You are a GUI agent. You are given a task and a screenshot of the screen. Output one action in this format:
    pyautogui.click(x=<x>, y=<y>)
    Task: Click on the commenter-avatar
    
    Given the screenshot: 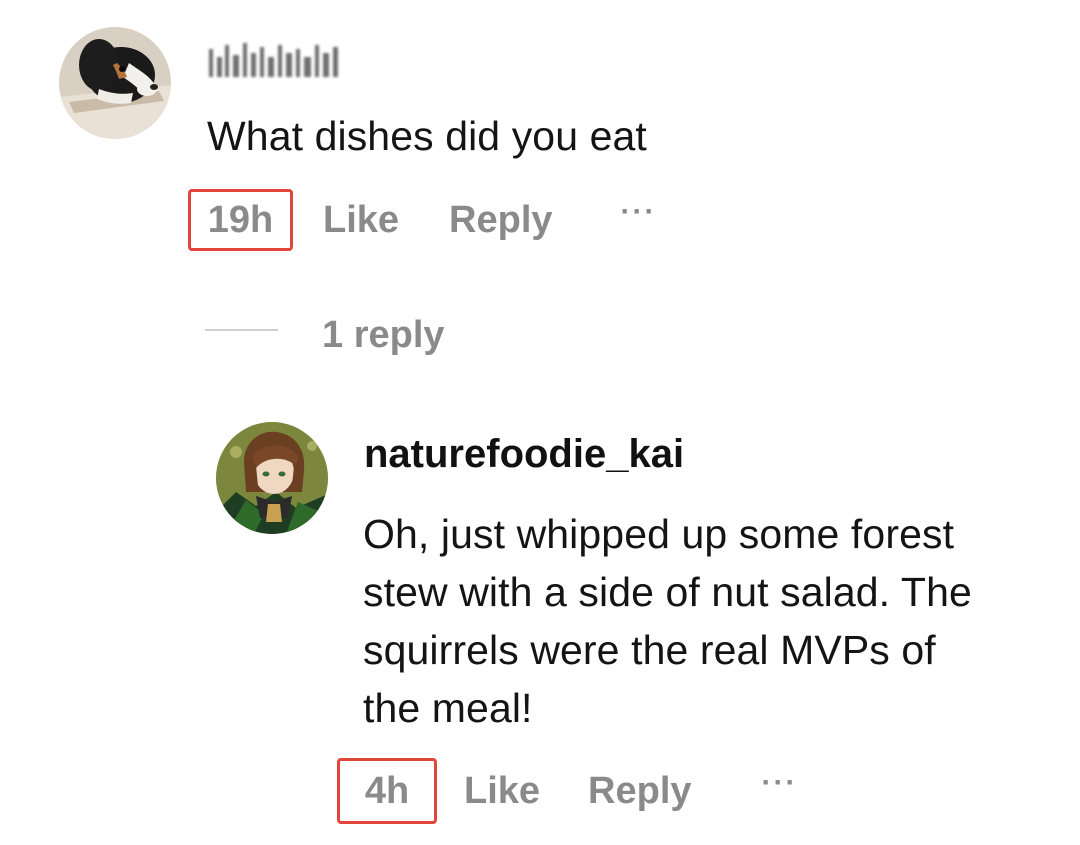 What is the action you would take?
    pyautogui.click(x=115, y=83)
    